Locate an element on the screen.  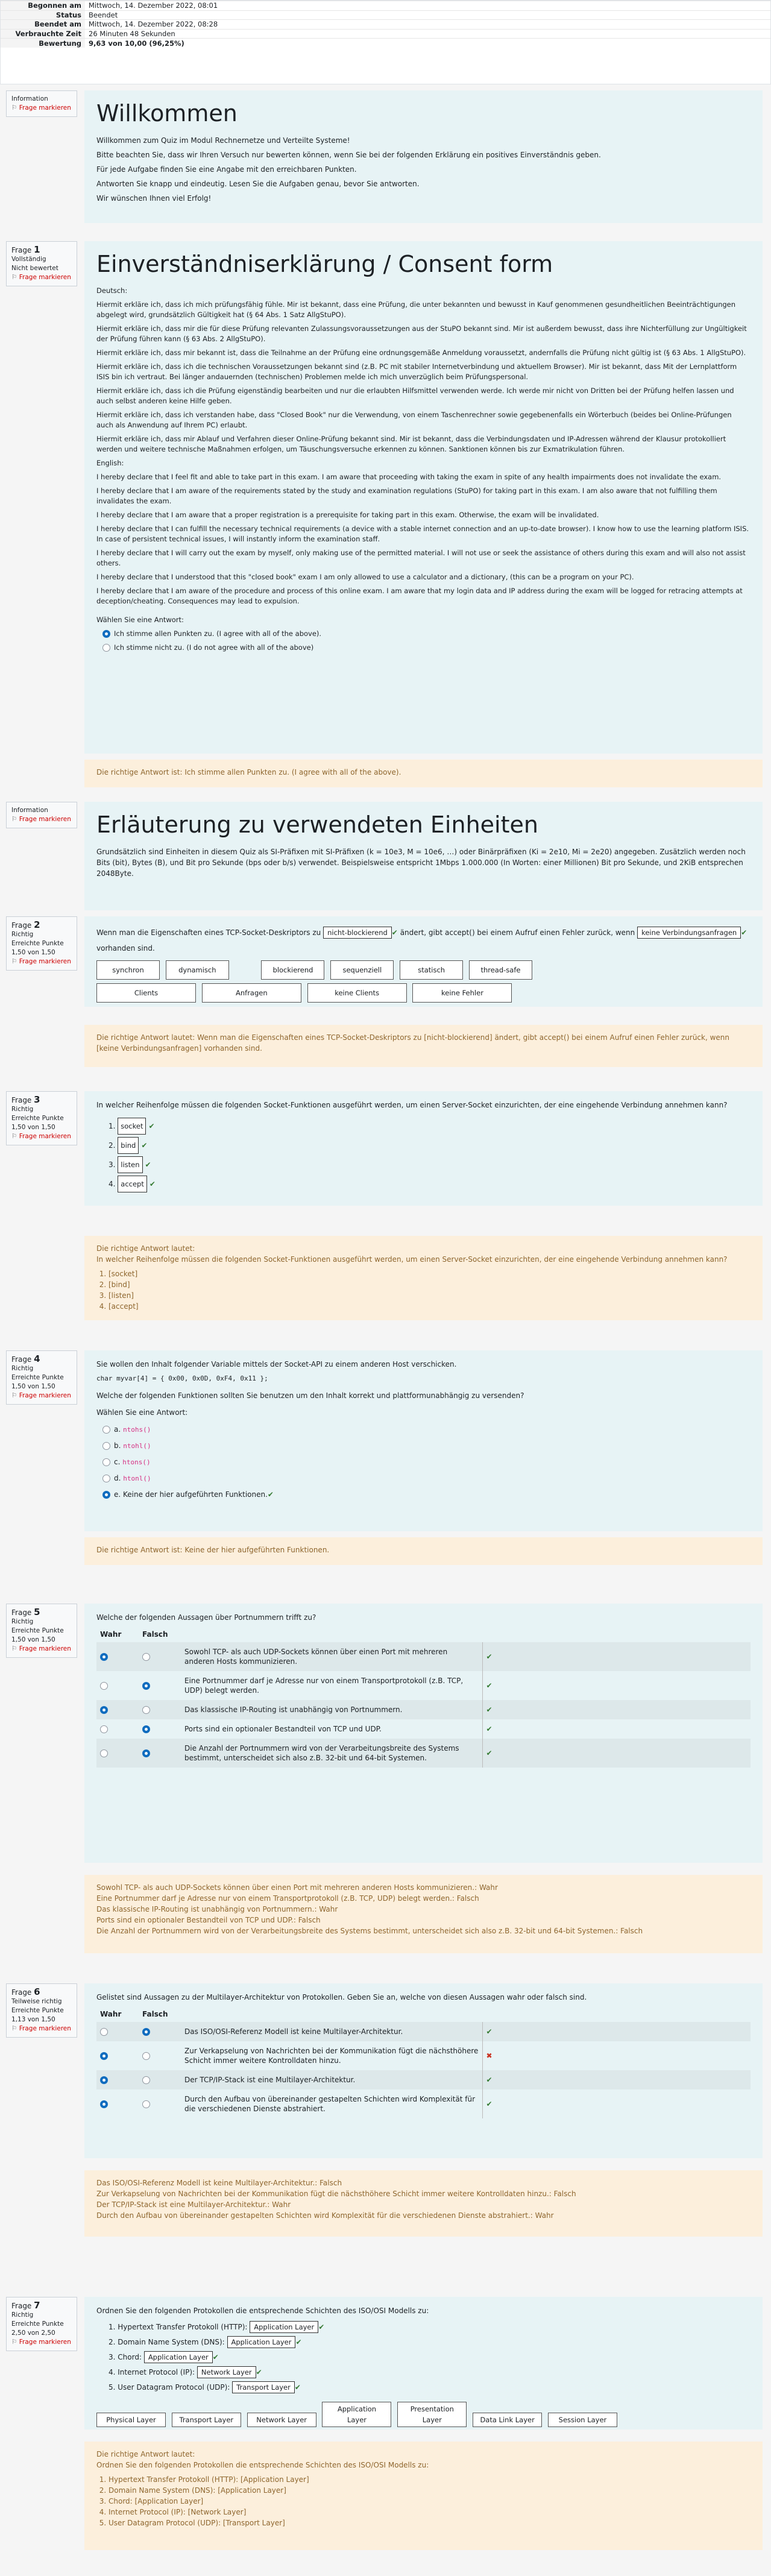
drag-choice: Presentation Layer is located at coordinates (432, 2414).